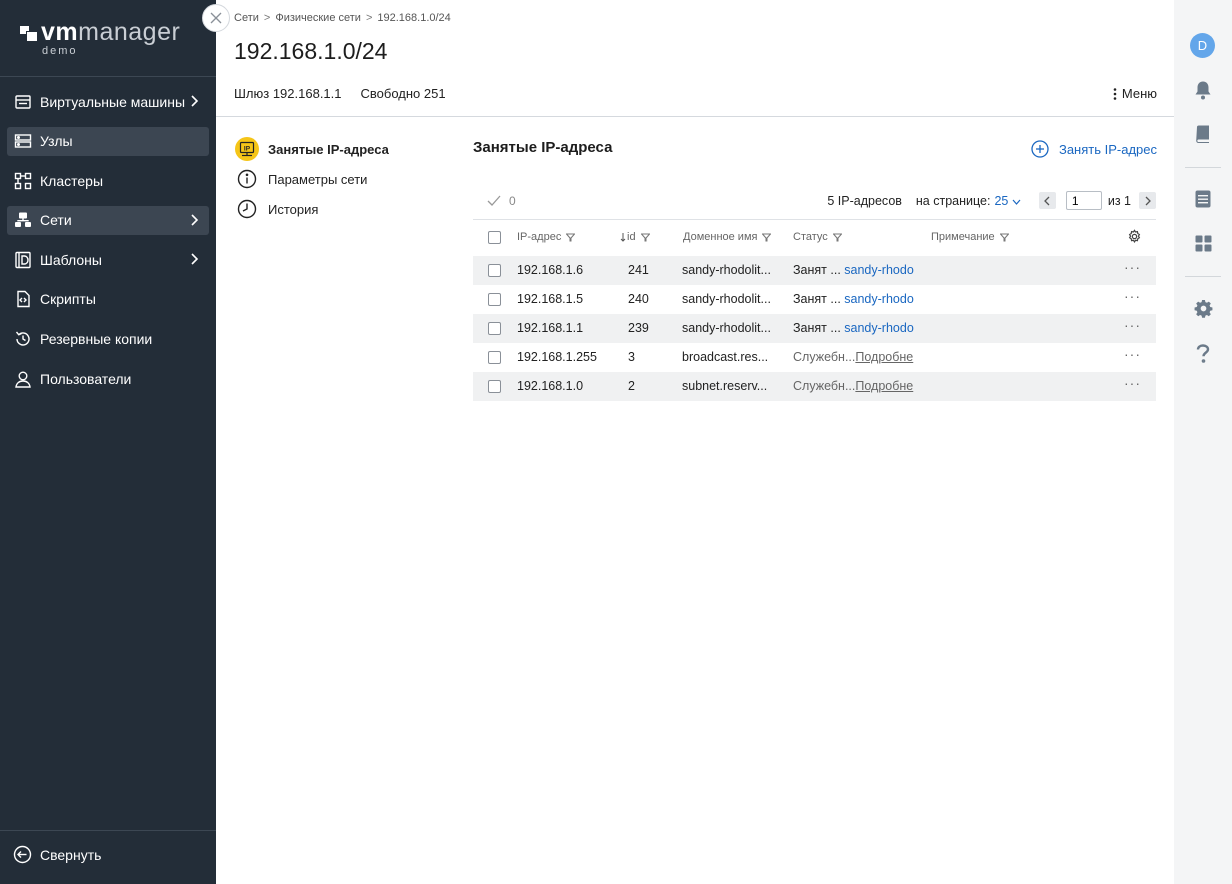 This screenshot has height=884, width=1232. I want to click on subnav-item-occupied-ips: IP Занятые IP-адреса, so click(311, 149).